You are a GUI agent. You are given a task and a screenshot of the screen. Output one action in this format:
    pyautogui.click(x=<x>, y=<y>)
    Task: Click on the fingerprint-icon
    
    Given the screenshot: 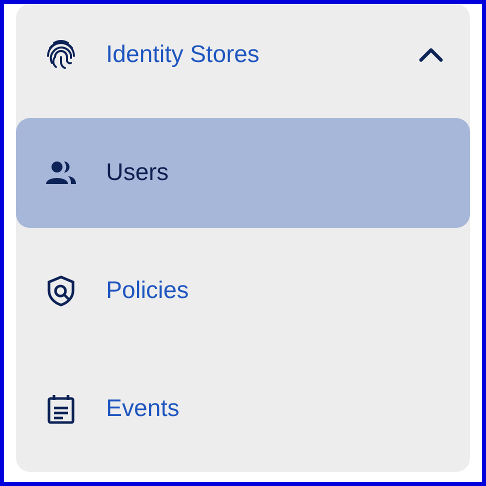 What is the action you would take?
    pyautogui.click(x=61, y=55)
    